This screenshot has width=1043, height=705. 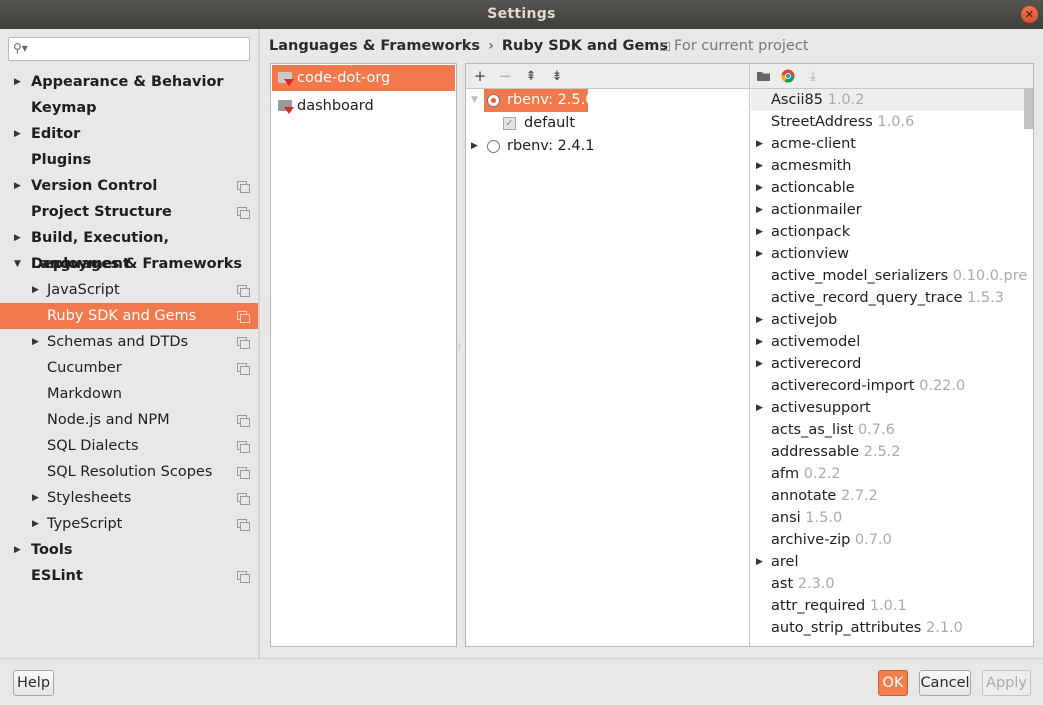 What do you see at coordinates (129, 524) in the screenshot?
I see `sidebar-item-typescript: ▶ TypeScript` at bounding box center [129, 524].